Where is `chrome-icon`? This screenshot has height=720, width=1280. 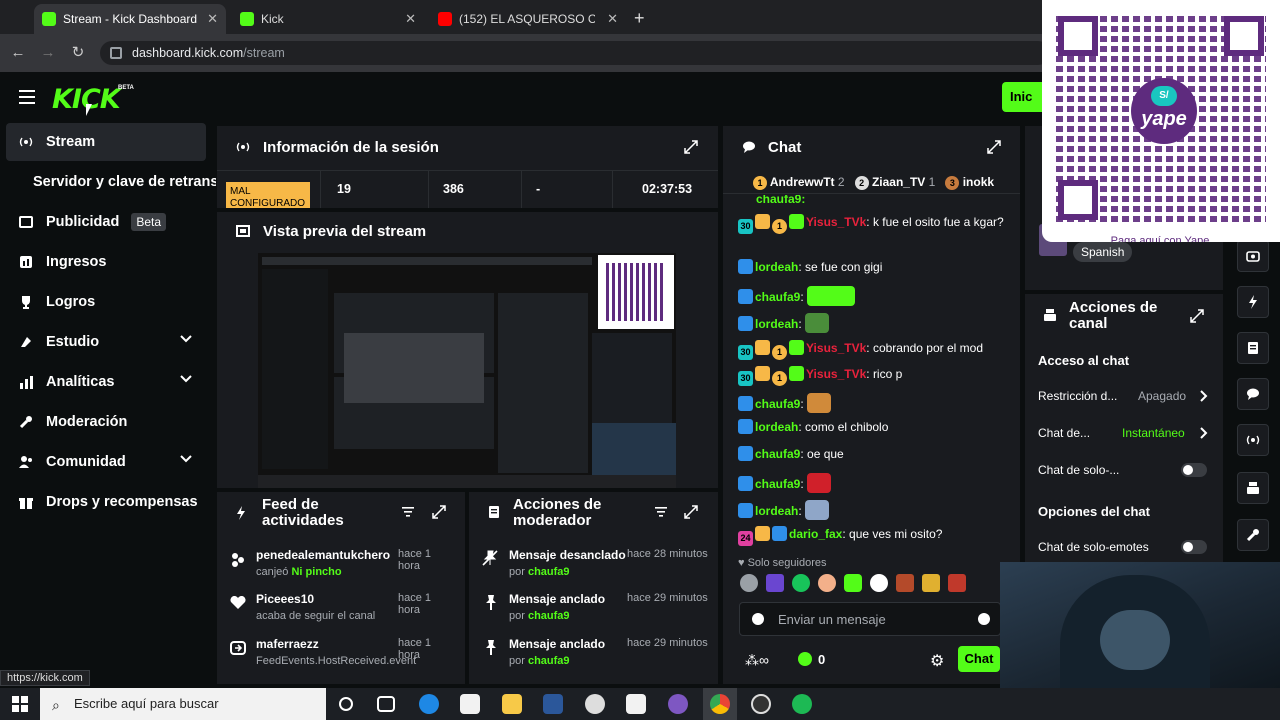
chrome-icon is located at coordinates (720, 704).